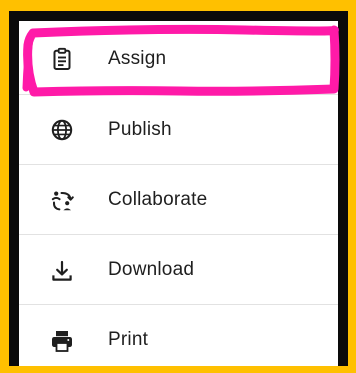 The height and width of the screenshot is (373, 356). What do you see at coordinates (62, 130) in the screenshot?
I see `globe-icon` at bounding box center [62, 130].